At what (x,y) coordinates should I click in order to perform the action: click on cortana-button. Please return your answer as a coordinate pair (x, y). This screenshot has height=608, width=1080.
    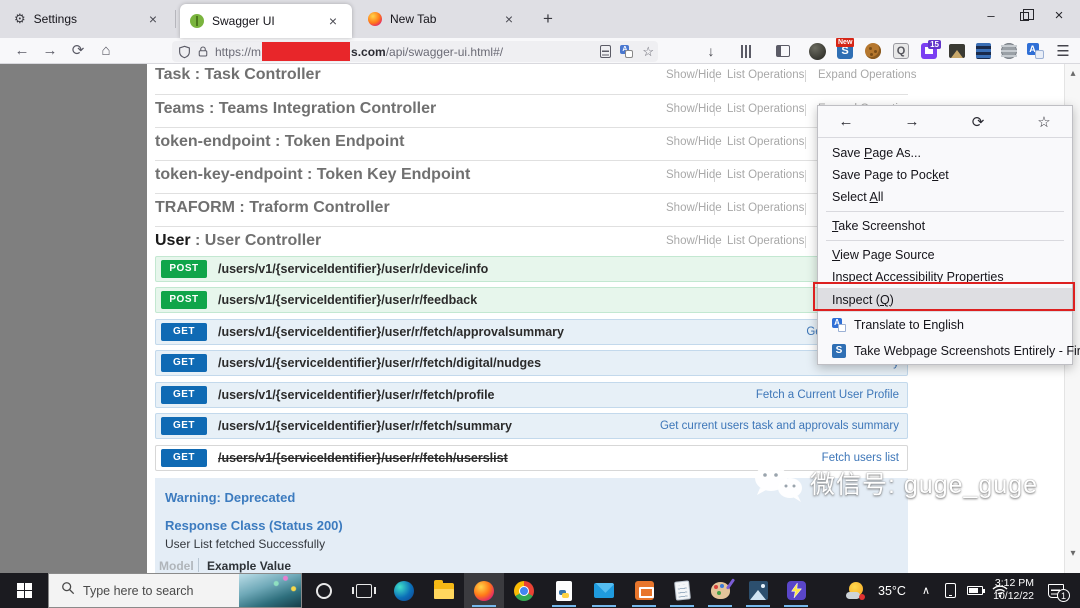
    Looking at the image, I should click on (324, 590).